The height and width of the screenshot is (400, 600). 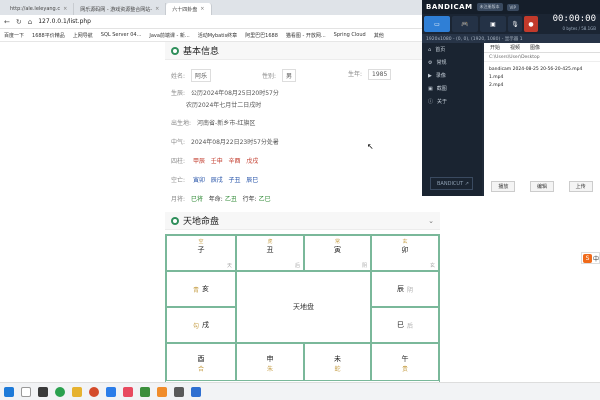 I want to click on bookmark-item: 阿里巴巴1688, so click(x=261, y=35).